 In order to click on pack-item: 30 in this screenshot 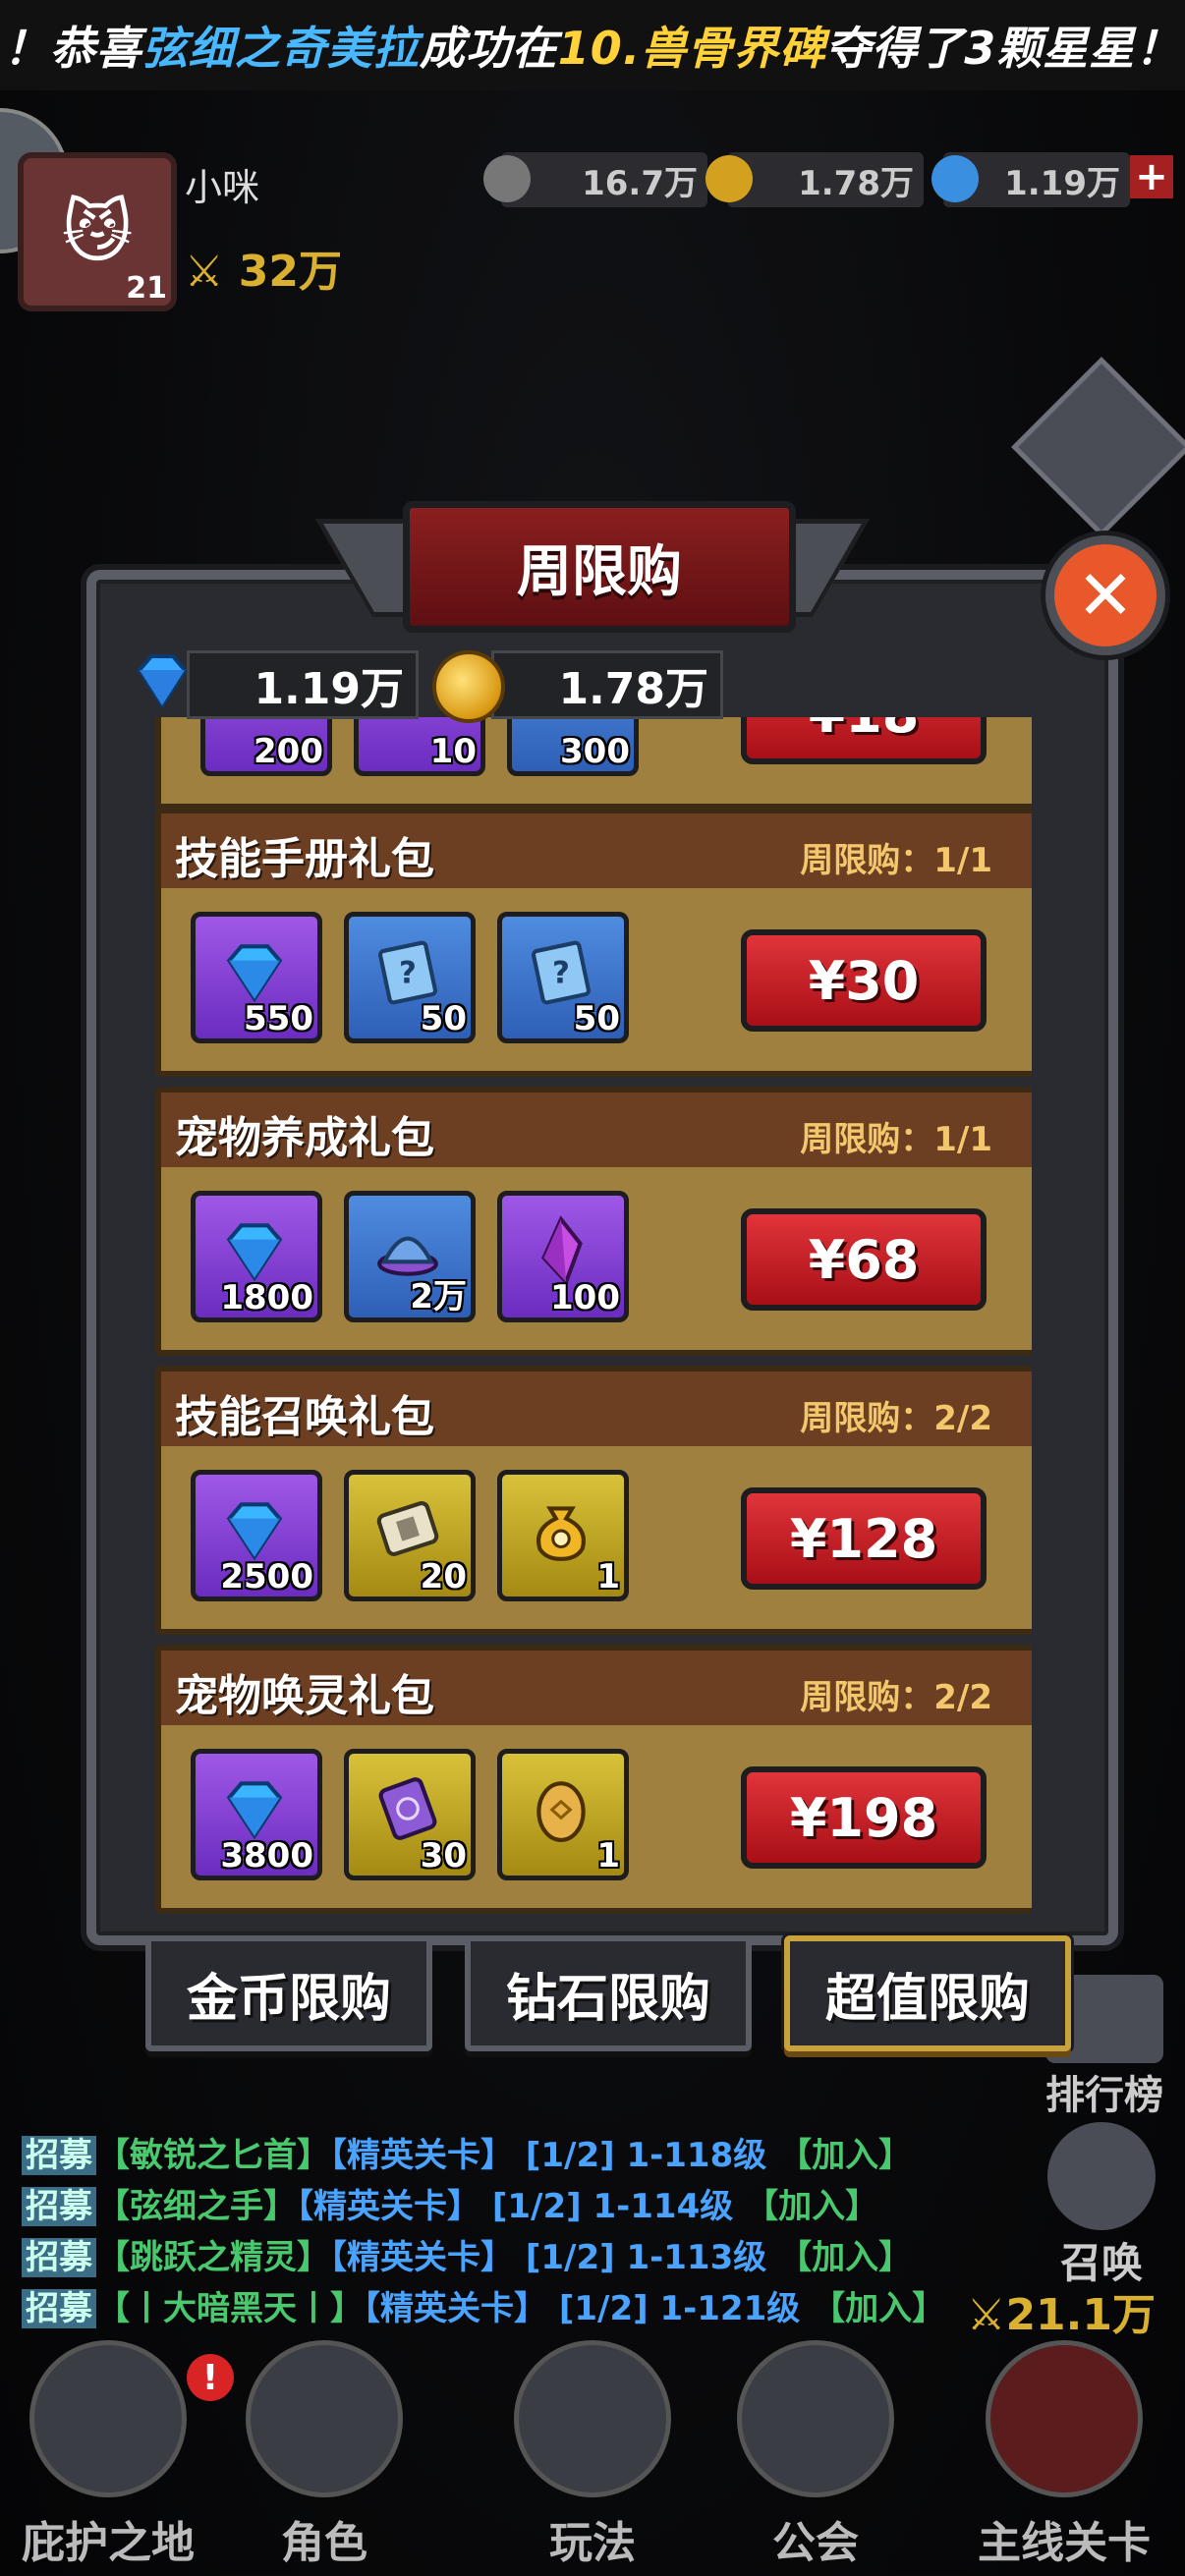, I will do `click(410, 1814)`.